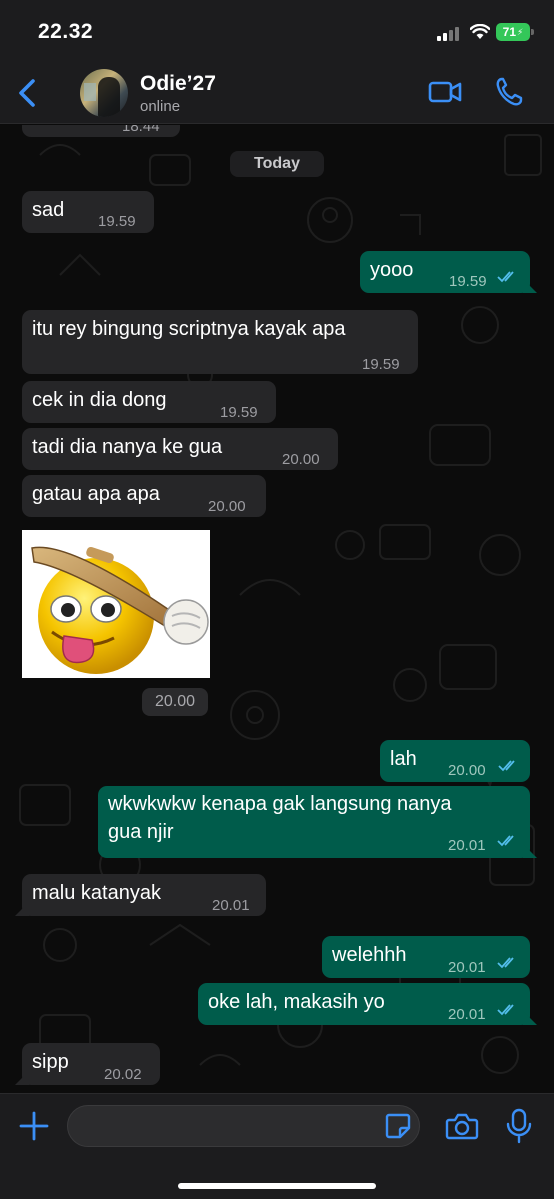  Describe the element at coordinates (175, 702) in the screenshot. I see `sticker-time: 20.00` at that location.